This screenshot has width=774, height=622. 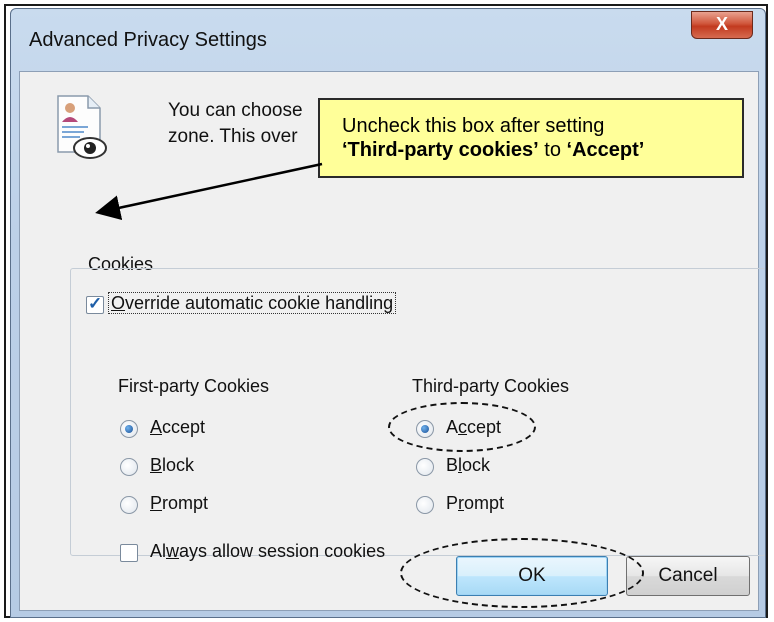 What do you see at coordinates (209, 191) in the screenshot?
I see `callout-arrow` at bounding box center [209, 191].